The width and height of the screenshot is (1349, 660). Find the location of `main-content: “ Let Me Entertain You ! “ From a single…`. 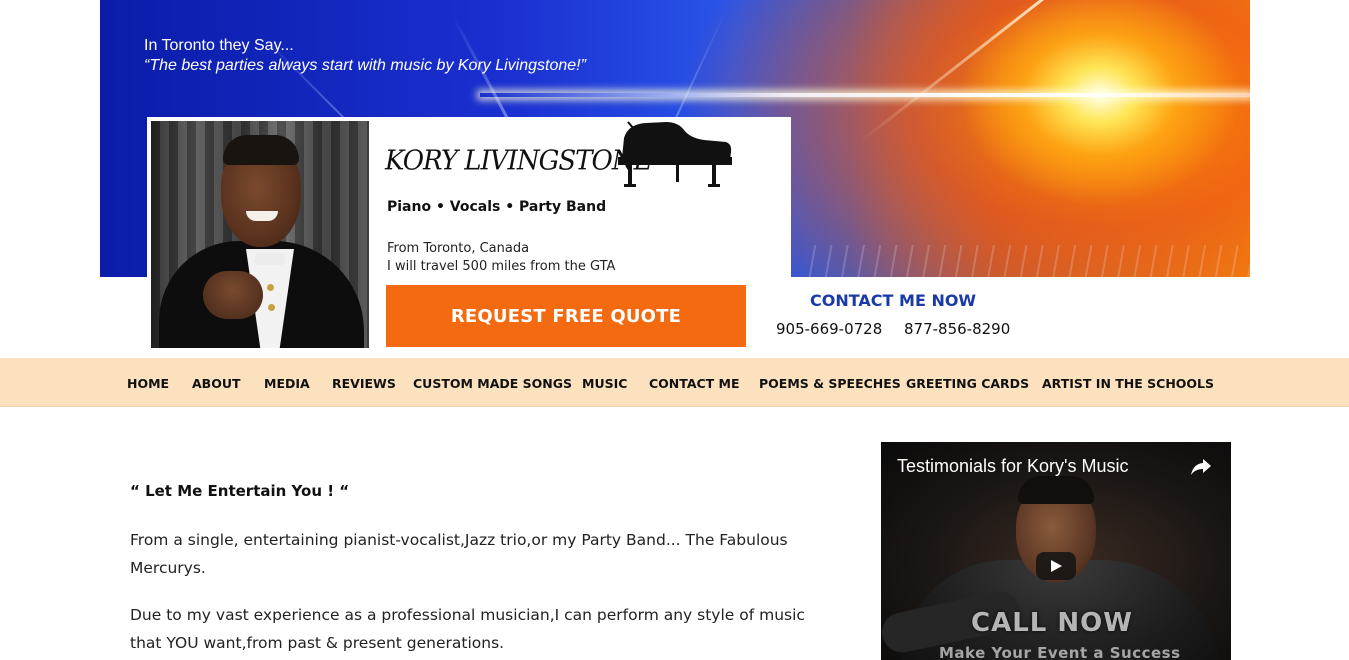

main-content: “ Let Me Entertain You ! “ From a single… is located at coordinates (480, 567).